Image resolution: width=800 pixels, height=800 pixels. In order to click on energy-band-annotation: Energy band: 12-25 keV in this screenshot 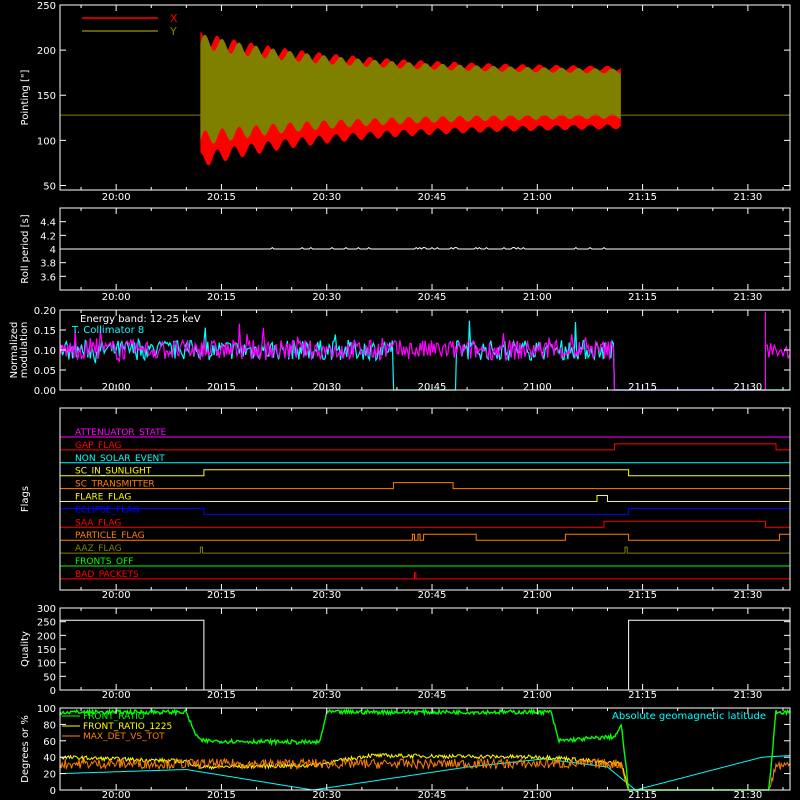, I will do `click(140, 319)`.